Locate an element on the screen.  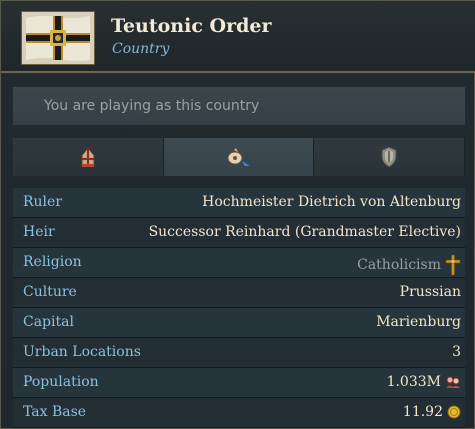
ruler-value: Hochmeister Dietrich von Altenburg is located at coordinates (331, 202).